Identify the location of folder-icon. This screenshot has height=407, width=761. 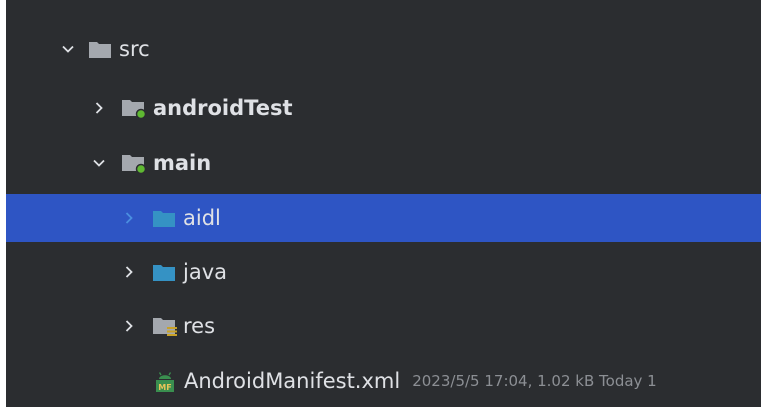
(100, 49).